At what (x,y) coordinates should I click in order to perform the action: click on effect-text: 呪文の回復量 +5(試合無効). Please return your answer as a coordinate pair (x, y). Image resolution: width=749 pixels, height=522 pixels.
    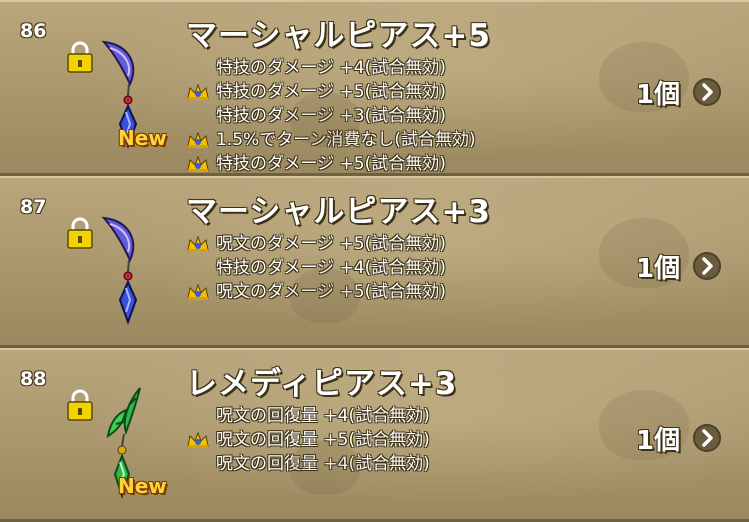
    Looking at the image, I should click on (323, 440).